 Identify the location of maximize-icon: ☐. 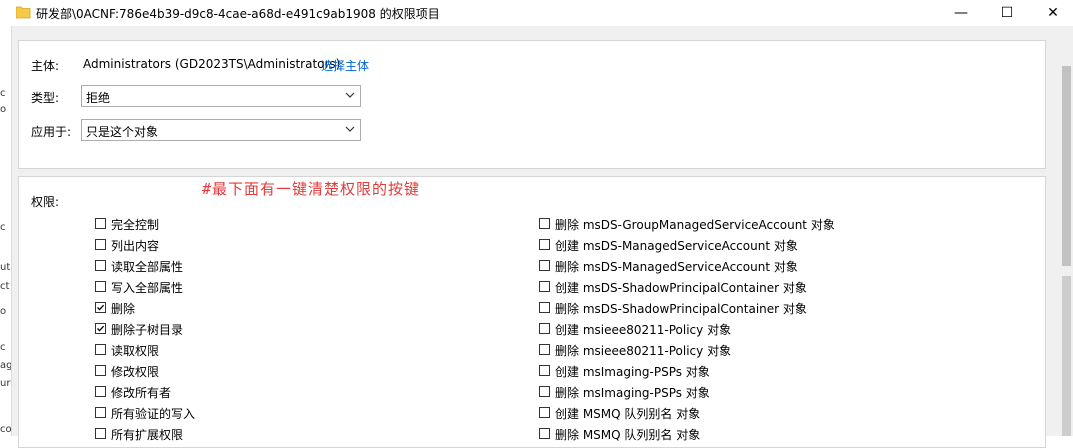
(1007, 13).